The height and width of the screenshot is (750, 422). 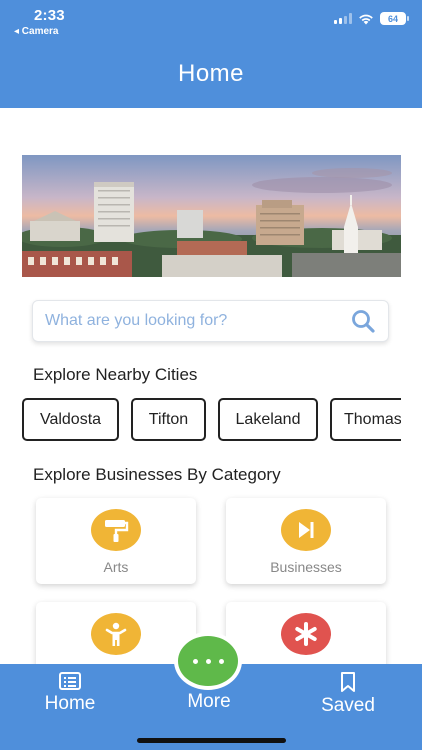 What do you see at coordinates (115, 374) in the screenshot?
I see `nearby-cities-heading: Explore Nearby Cities` at bounding box center [115, 374].